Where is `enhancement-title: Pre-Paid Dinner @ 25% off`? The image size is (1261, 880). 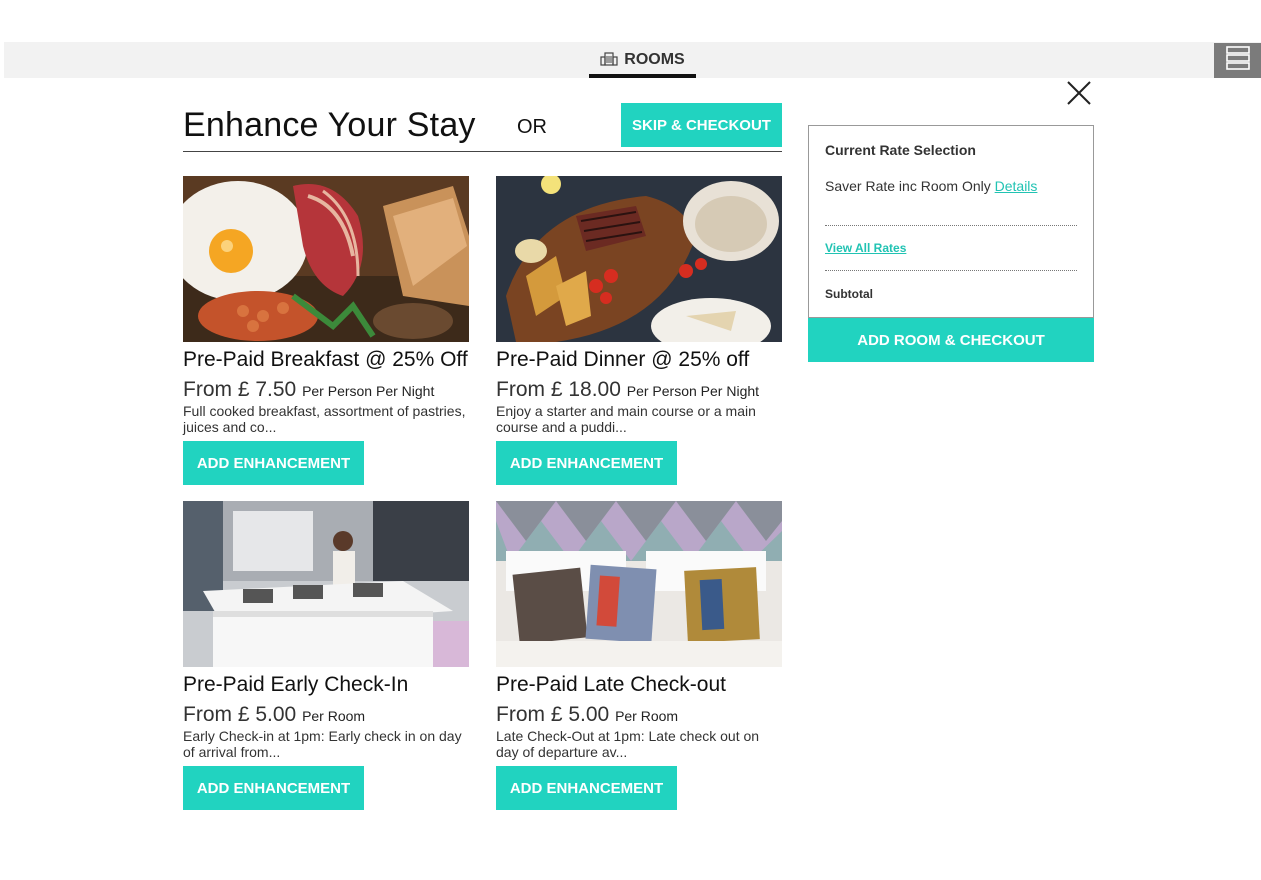
enhancement-title: Pre-Paid Dinner @ 25% off is located at coordinates (623, 359).